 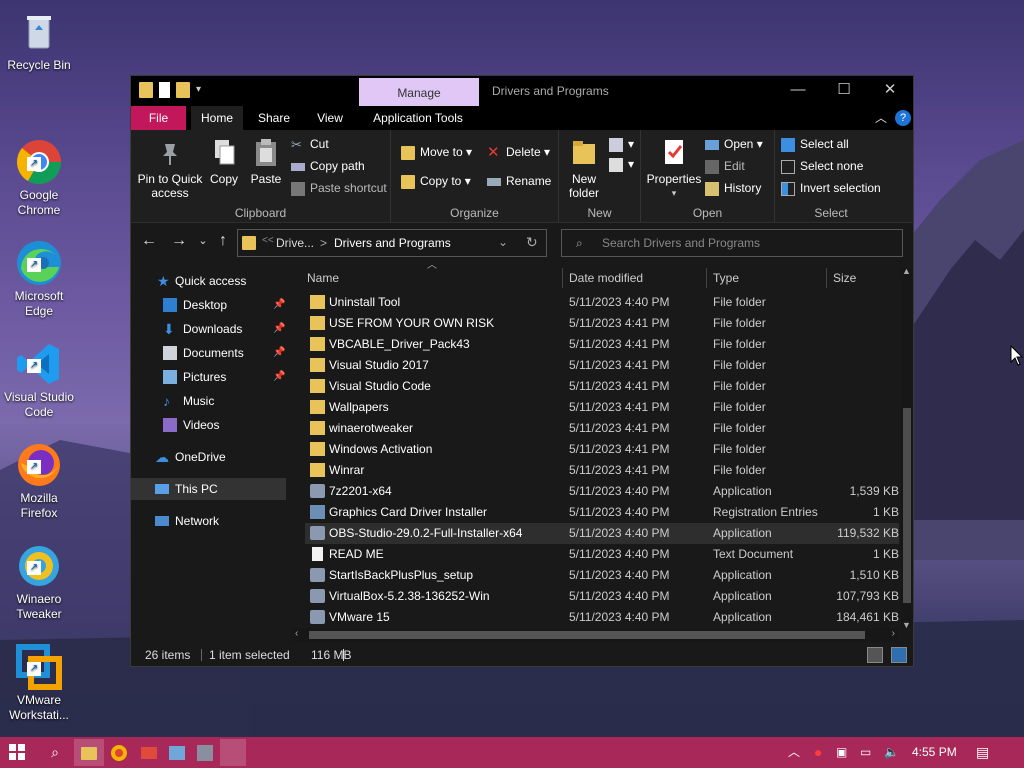 I want to click on properties-button: Properties ▾, so click(x=674, y=169).